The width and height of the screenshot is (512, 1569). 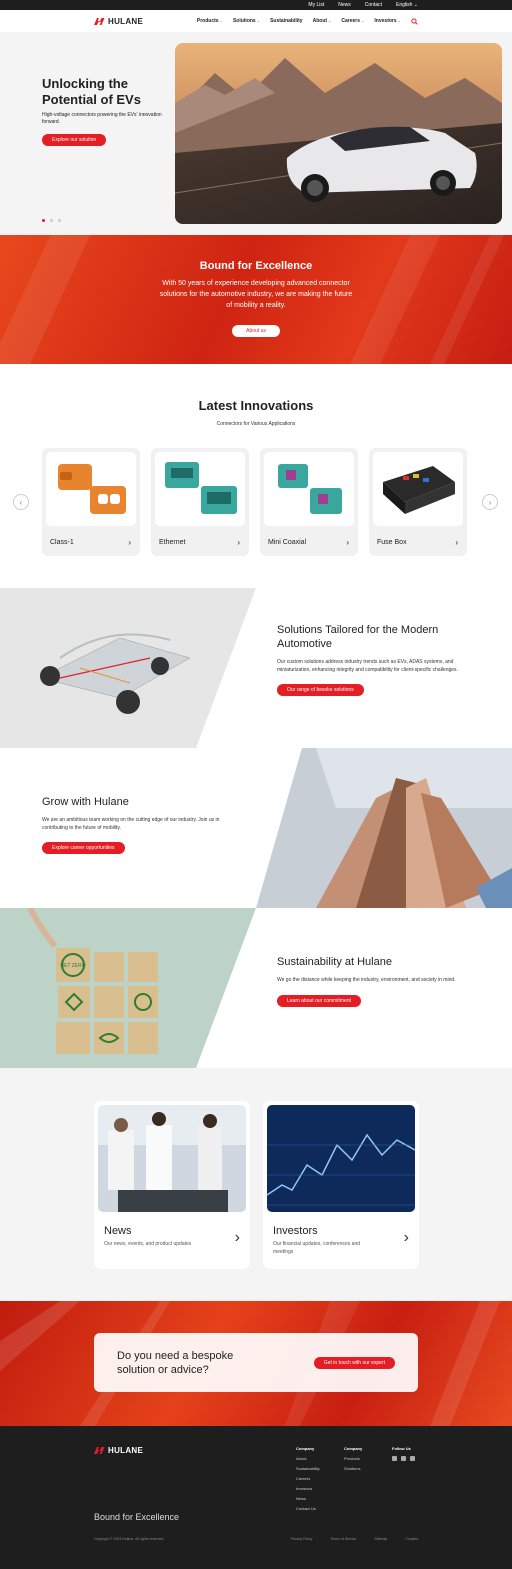 What do you see at coordinates (210, 21) in the screenshot?
I see `nav-item-products: Products⌄` at bounding box center [210, 21].